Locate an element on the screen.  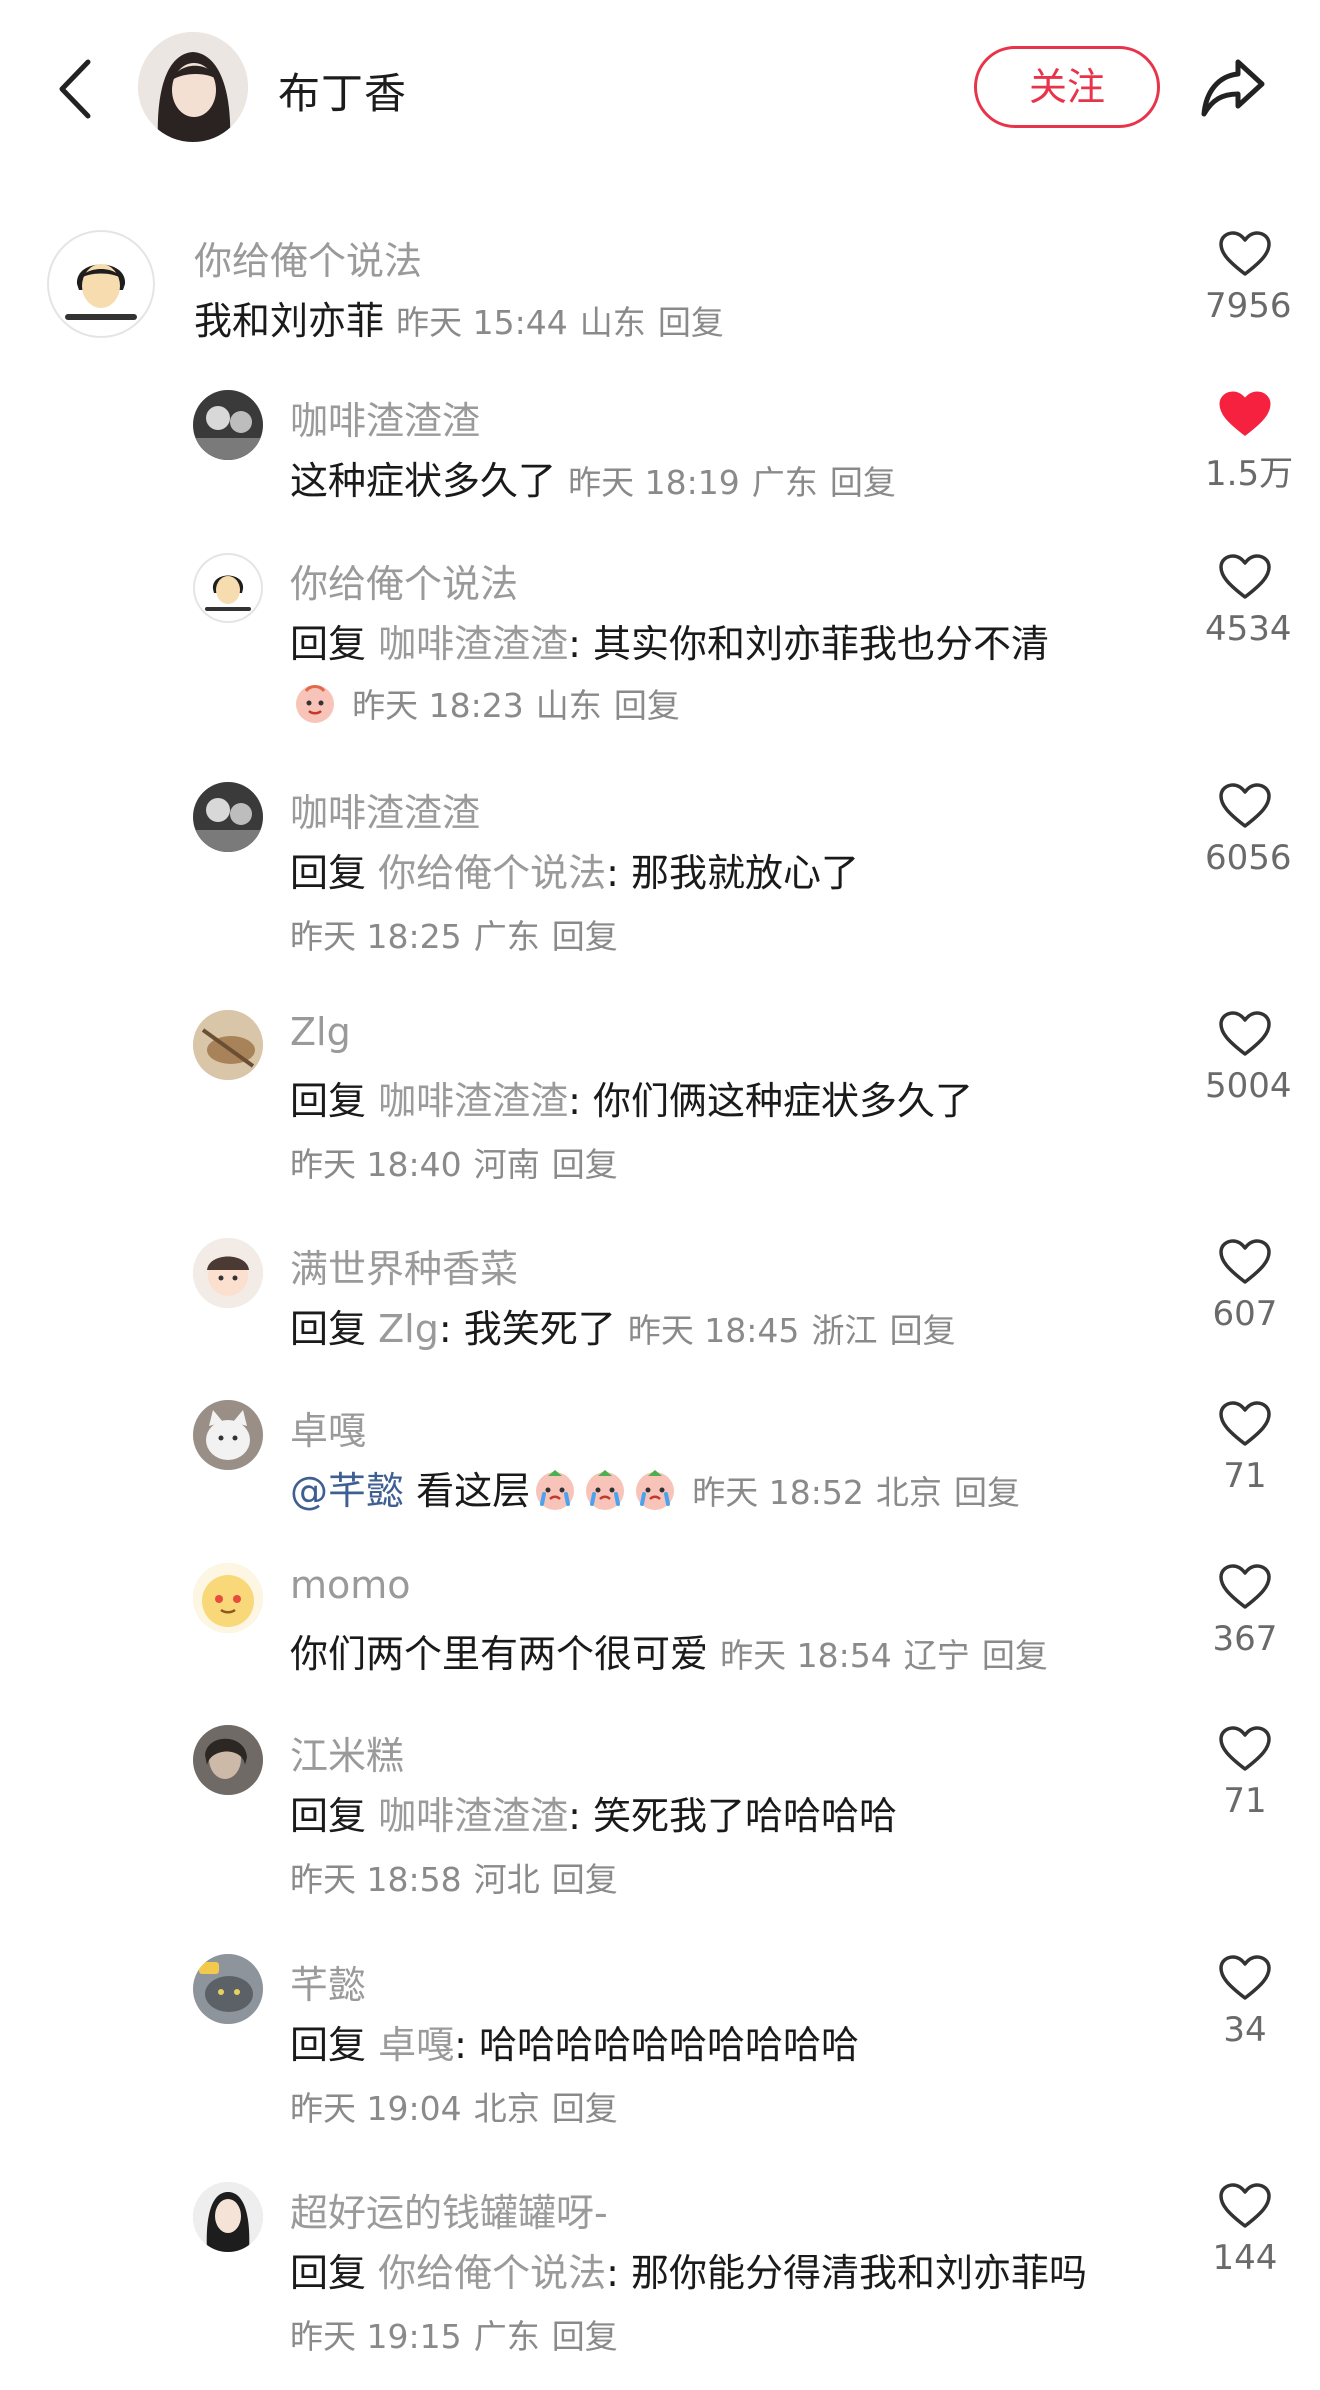
comment-body: : 哈哈哈哈哈哈哈哈哈哈 is located at coordinates (657, 2045).